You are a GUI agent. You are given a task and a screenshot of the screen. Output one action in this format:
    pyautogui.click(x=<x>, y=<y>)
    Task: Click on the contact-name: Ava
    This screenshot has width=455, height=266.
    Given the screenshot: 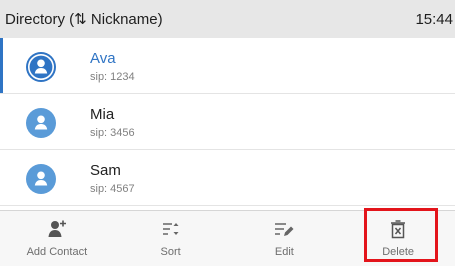 What is the action you would take?
    pyautogui.click(x=103, y=58)
    